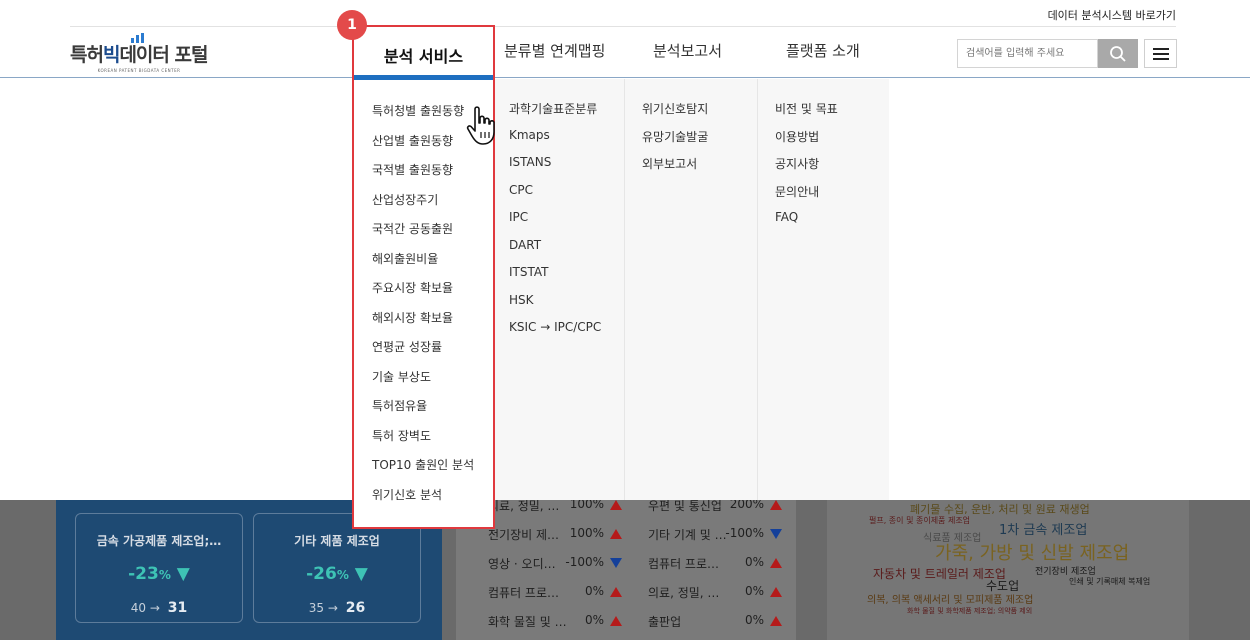  What do you see at coordinates (530, 162) in the screenshot?
I see `menu-item-mapping: ISTANS` at bounding box center [530, 162].